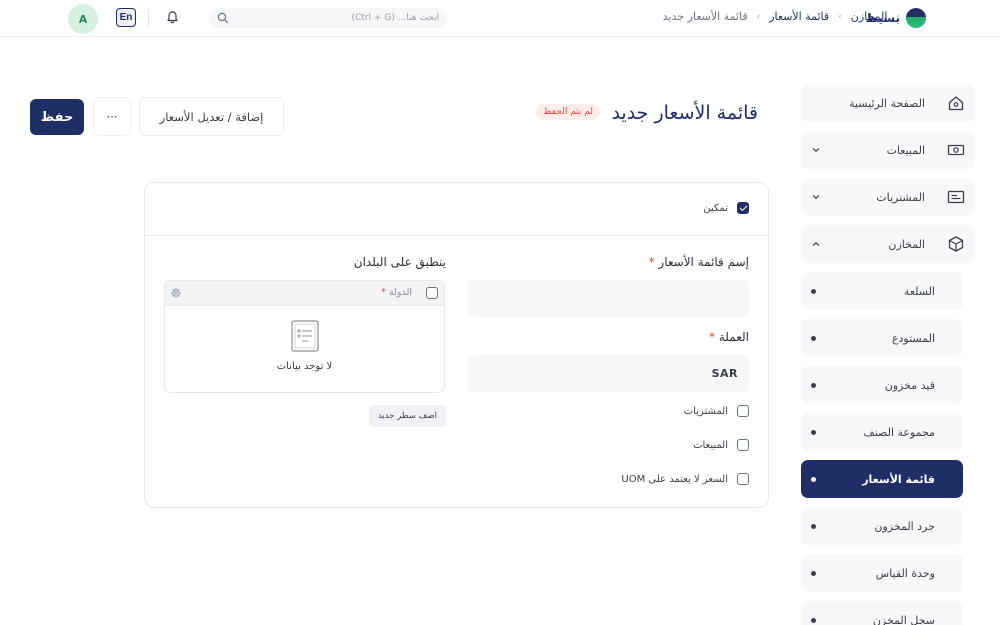 This screenshot has height=625, width=1000. What do you see at coordinates (906, 244) in the screenshot?
I see `sidebar-item-label: المخازن` at bounding box center [906, 244].